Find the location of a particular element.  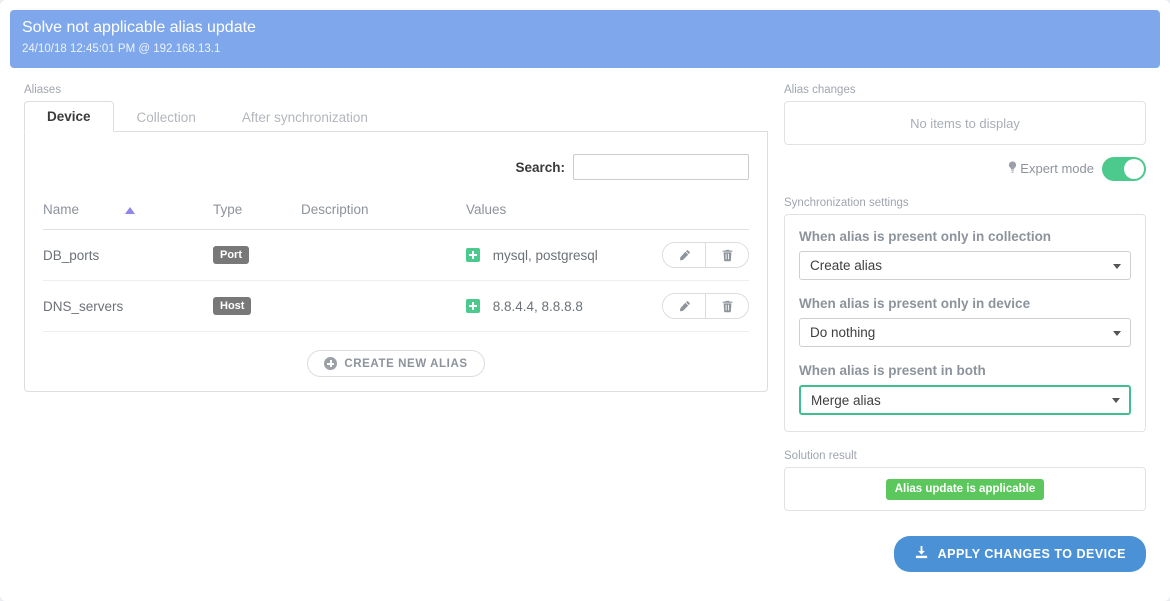

type-badge: Port is located at coordinates (231, 255).